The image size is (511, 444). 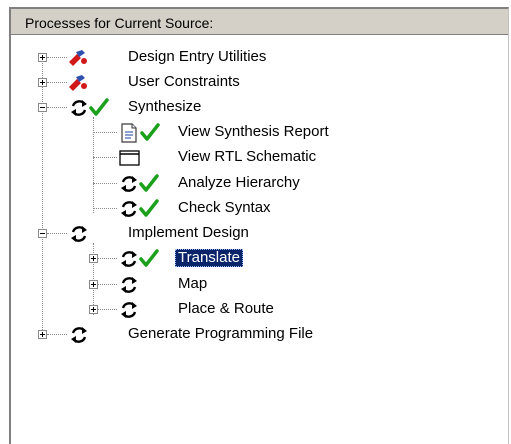 What do you see at coordinates (184, 82) in the screenshot?
I see `tree-item-label: User Constraints` at bounding box center [184, 82].